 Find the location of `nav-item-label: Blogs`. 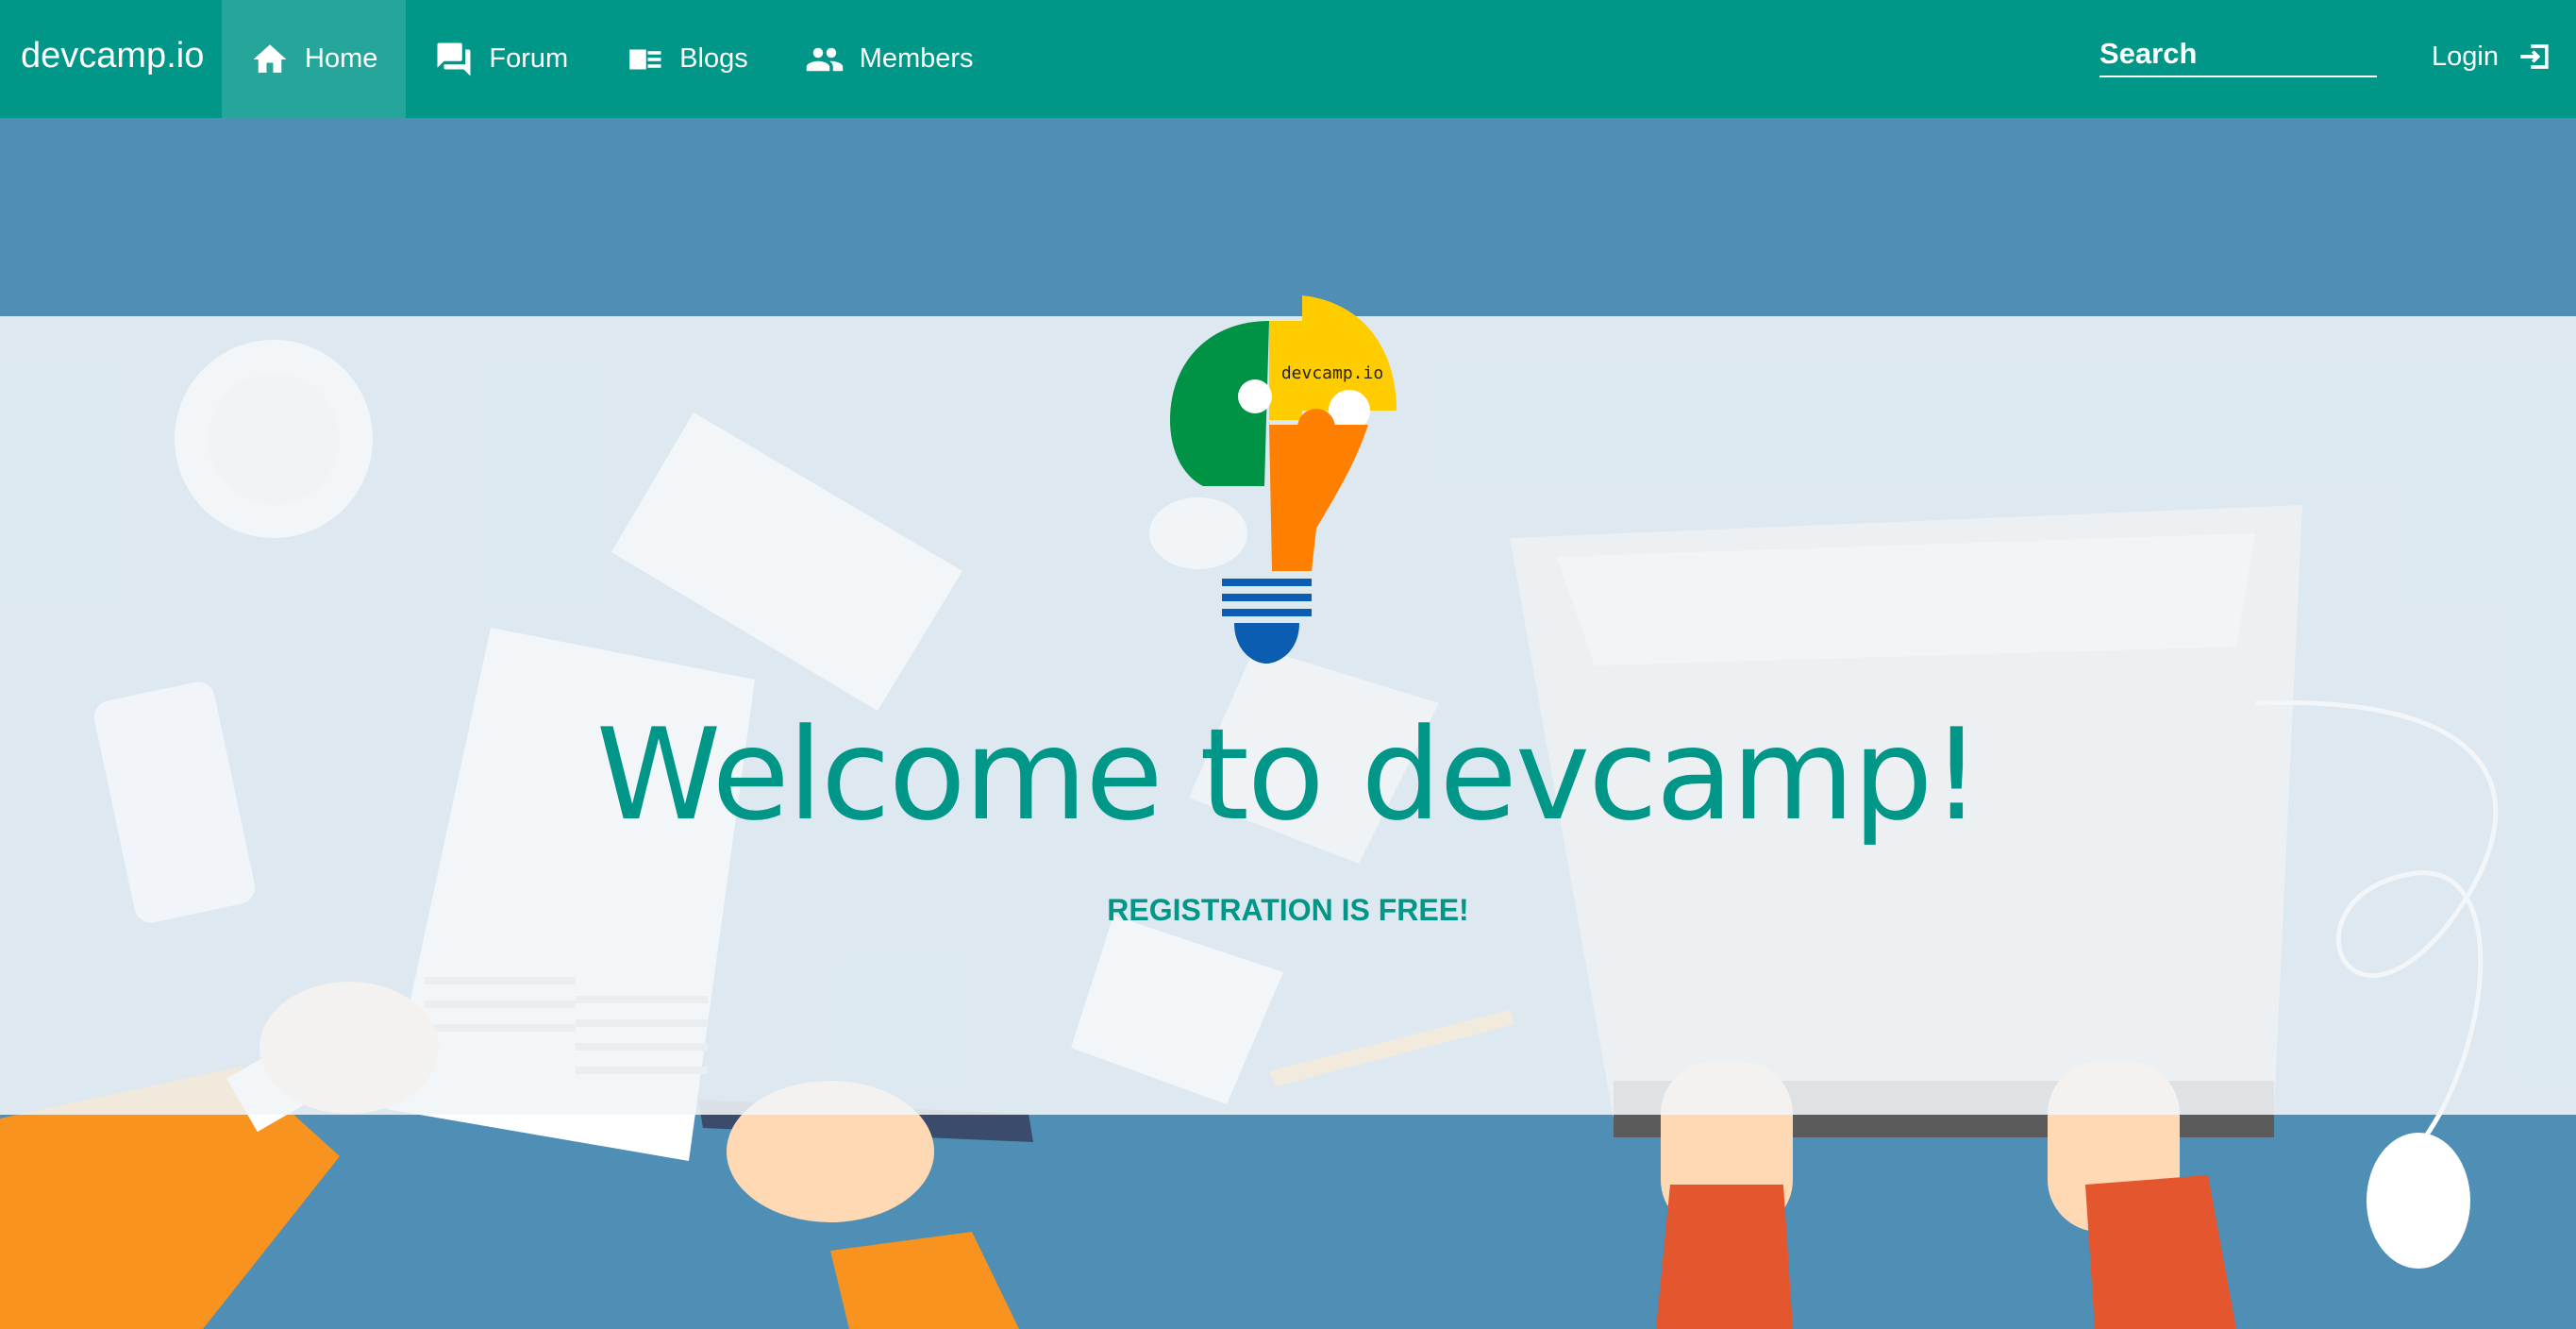

nav-item-label: Blogs is located at coordinates (713, 58).